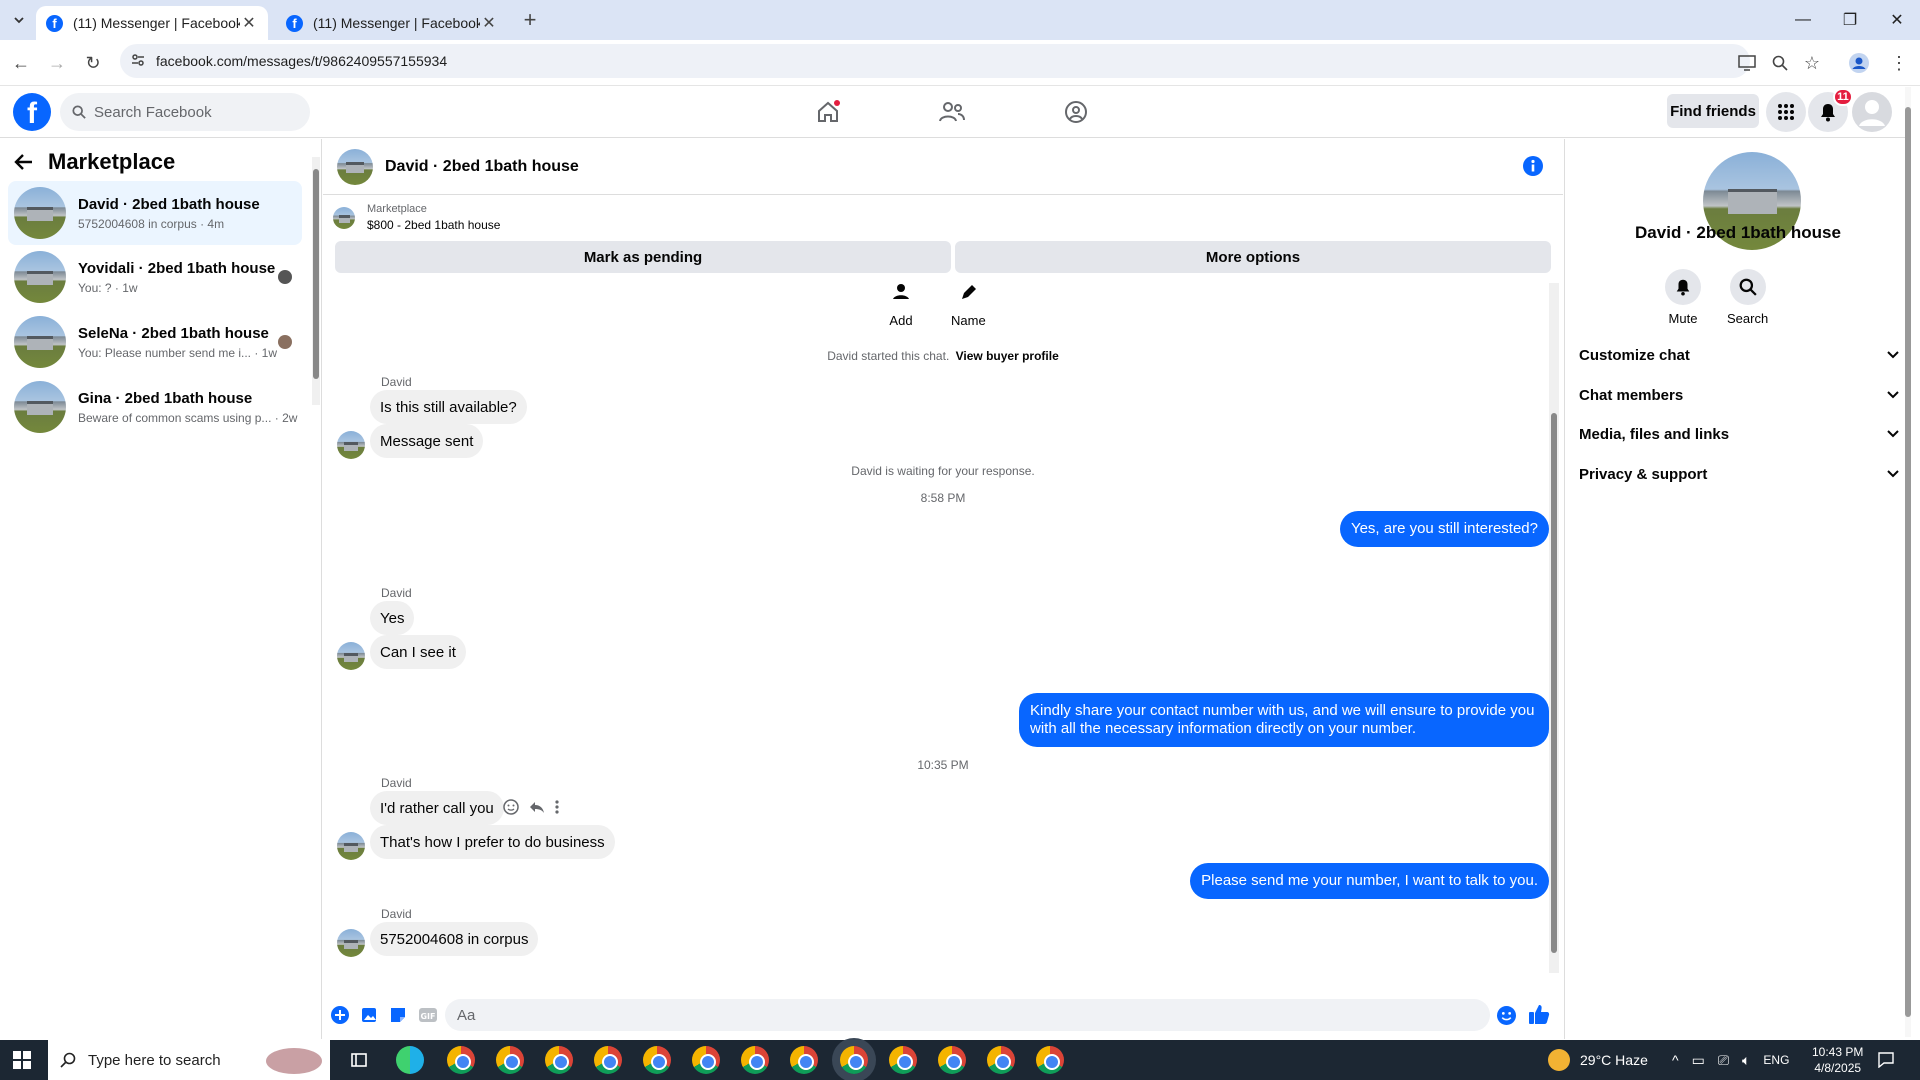 The image size is (1920, 1080). I want to click on back-icon: ←, so click(21, 63).